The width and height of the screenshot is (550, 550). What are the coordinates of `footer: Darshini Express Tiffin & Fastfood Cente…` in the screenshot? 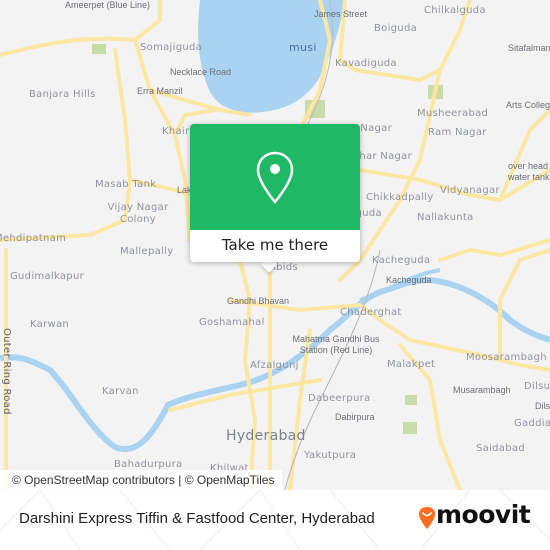 It's located at (275, 520).